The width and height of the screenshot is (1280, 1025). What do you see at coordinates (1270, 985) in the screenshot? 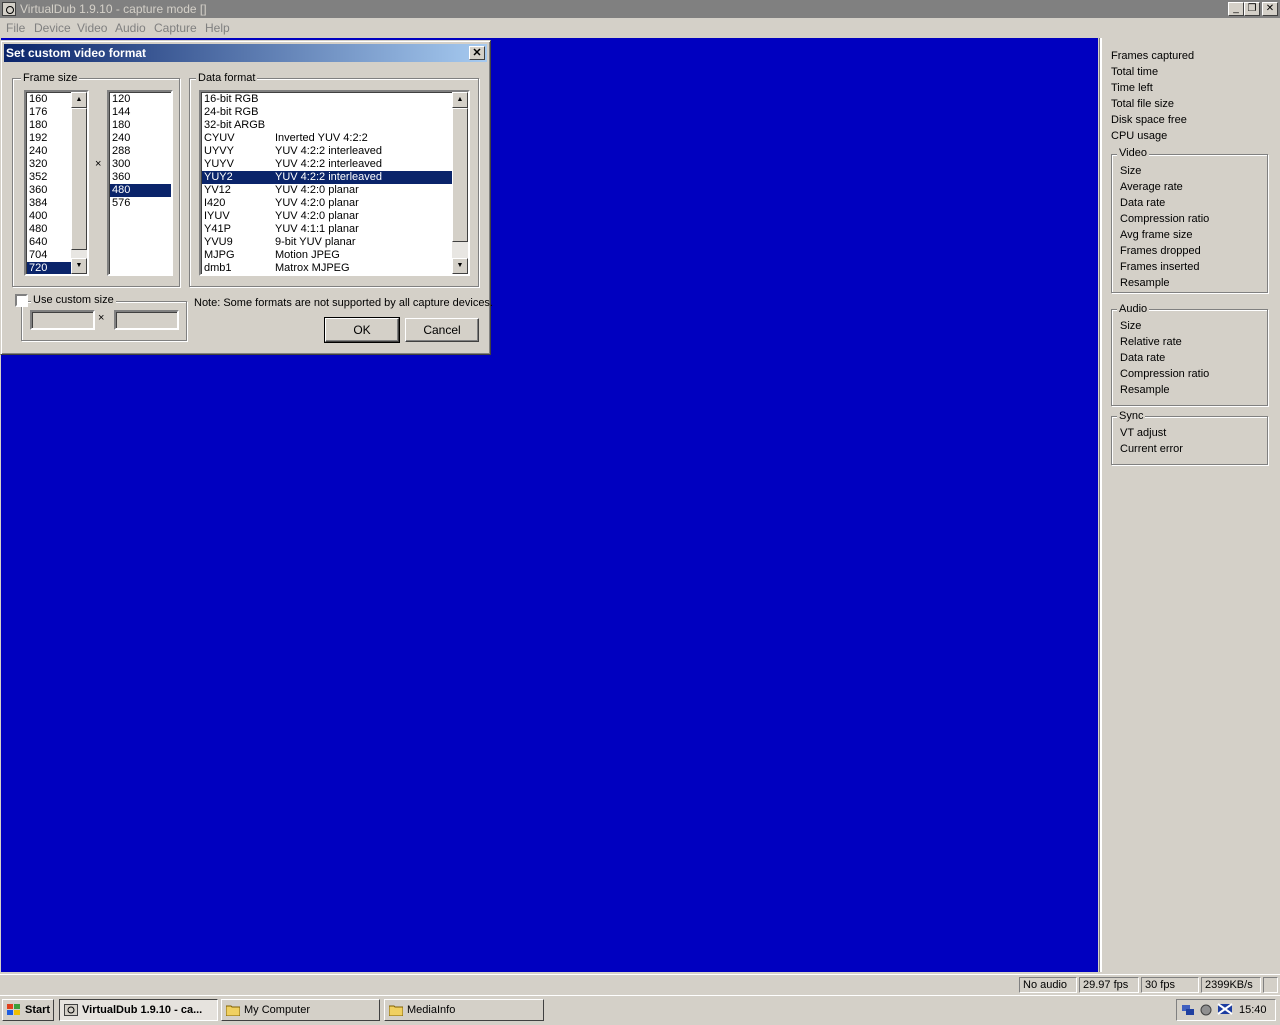
I see `status-resize-grip` at bounding box center [1270, 985].